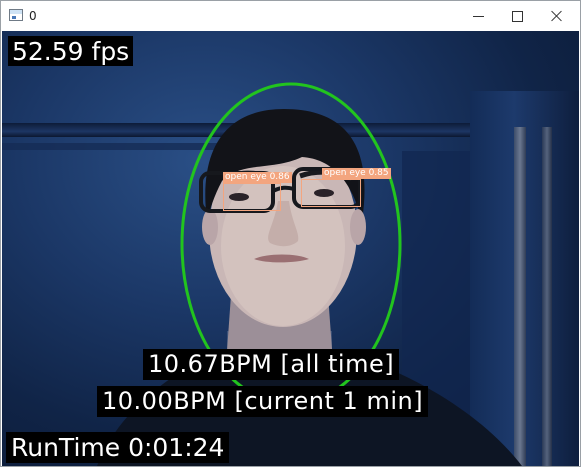 The height and width of the screenshot is (467, 581). I want to click on eye-detection-label: open eye 0.86, so click(257, 177).